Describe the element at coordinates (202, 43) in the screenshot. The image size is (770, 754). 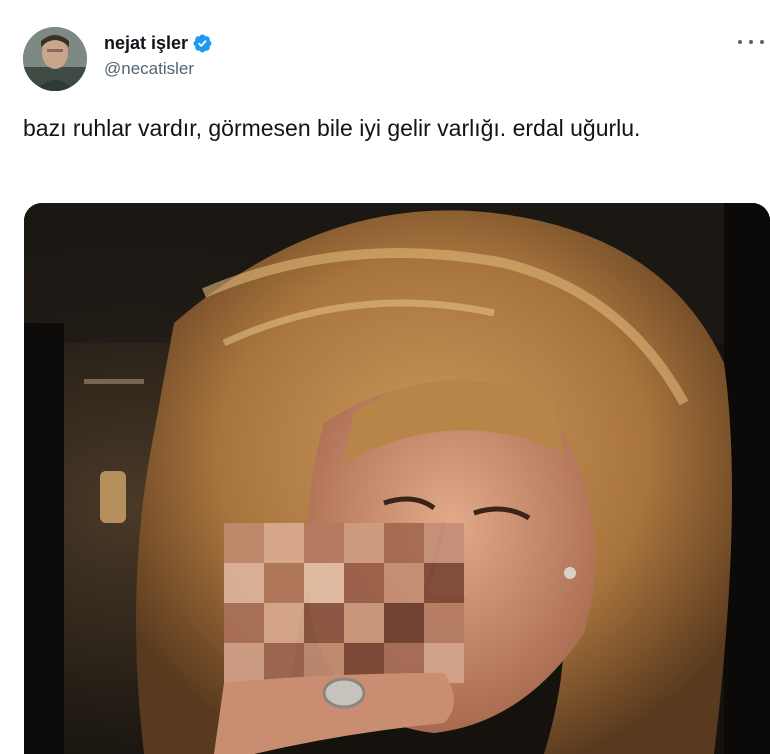
I see `verified-badge-icon` at that location.